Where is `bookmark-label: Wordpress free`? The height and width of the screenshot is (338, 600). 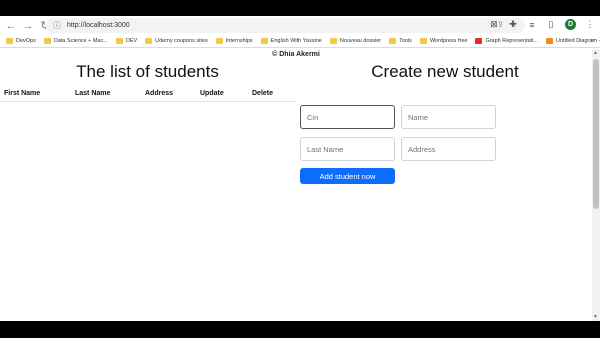
bookmark-label: Wordpress free is located at coordinates (448, 41).